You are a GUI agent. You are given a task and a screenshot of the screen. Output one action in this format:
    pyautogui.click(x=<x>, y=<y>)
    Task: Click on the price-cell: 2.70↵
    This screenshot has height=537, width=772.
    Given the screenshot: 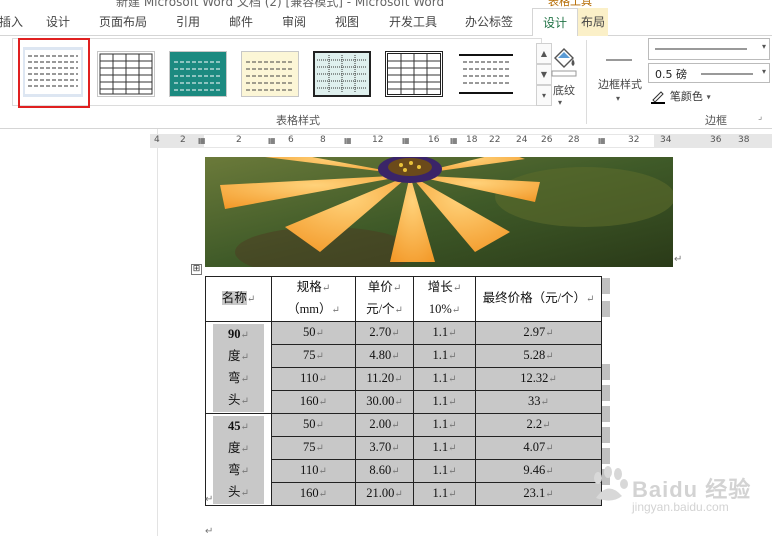 What is the action you would take?
    pyautogui.click(x=384, y=333)
    